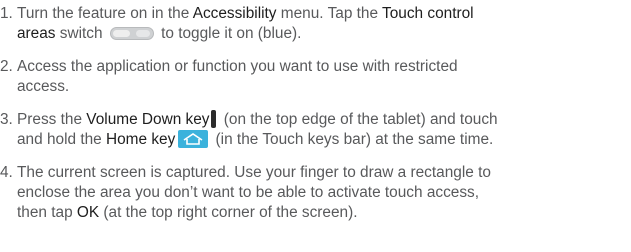 Image resolution: width=631 pixels, height=252 pixels. Describe the element at coordinates (36, 33) in the screenshot. I see `areas-label: areas` at that location.